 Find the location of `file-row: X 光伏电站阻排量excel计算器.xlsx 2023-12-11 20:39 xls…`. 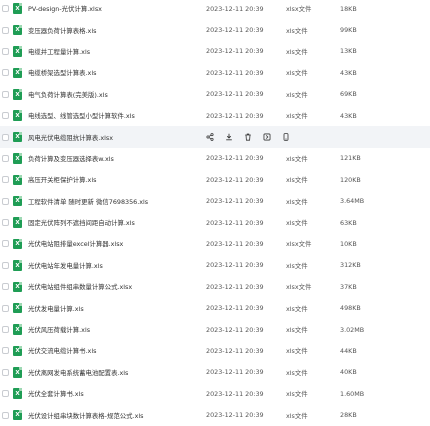

file-row: X 光伏电站阻排量excel计算器.xlsx 2023-12-11 20:39 xls… is located at coordinates (215, 243).